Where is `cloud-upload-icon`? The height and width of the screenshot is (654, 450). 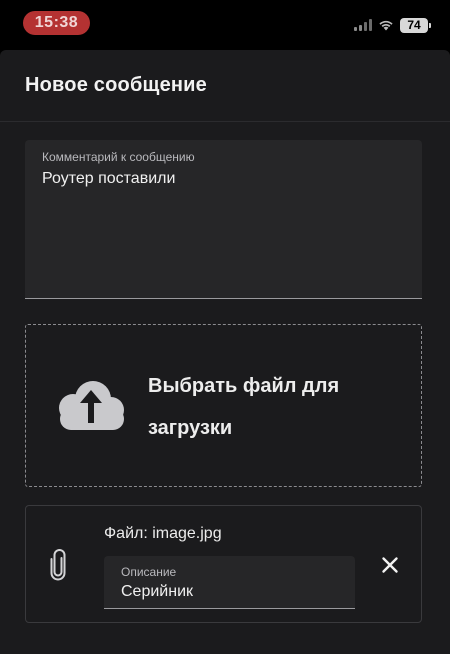
cloud-upload-icon is located at coordinates (91, 405).